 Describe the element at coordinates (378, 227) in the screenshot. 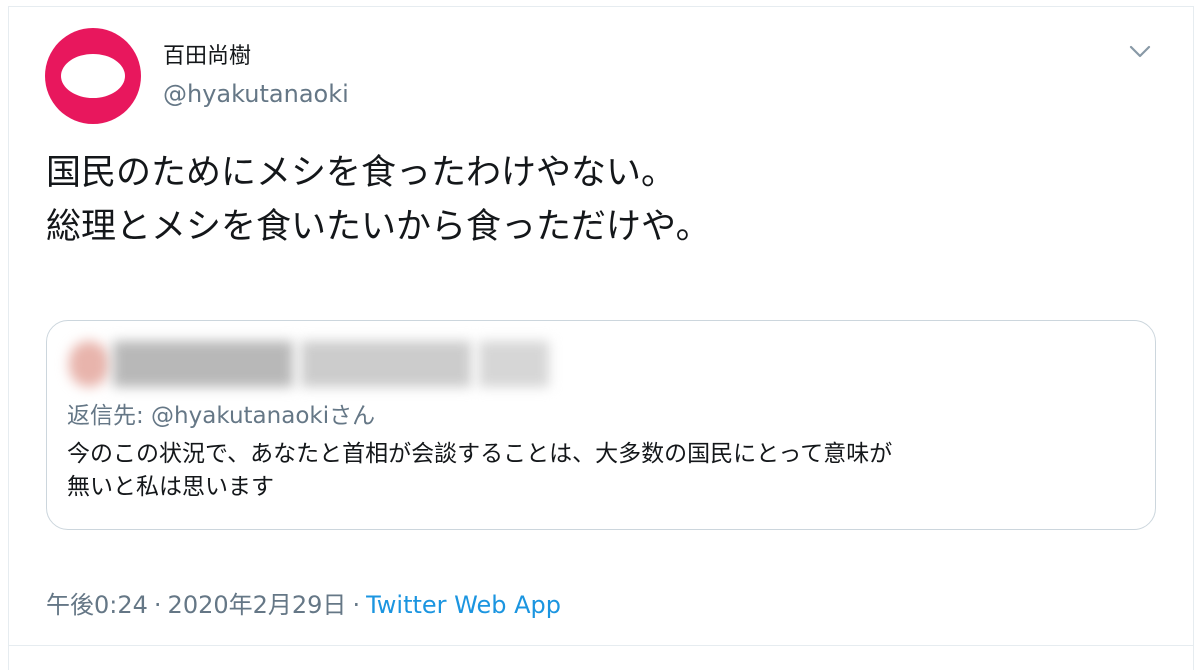

I see `tweet-text-line-2: 総理とメシを食いたいから食っただけや。` at that location.